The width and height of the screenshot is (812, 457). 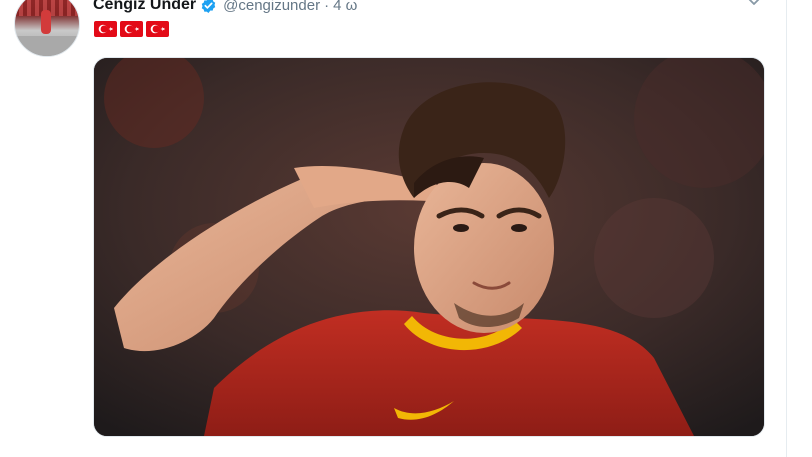 I want to click on tweet-header: Cengiz Ünder @cengizunder · 4 ω, so click(x=225, y=8).